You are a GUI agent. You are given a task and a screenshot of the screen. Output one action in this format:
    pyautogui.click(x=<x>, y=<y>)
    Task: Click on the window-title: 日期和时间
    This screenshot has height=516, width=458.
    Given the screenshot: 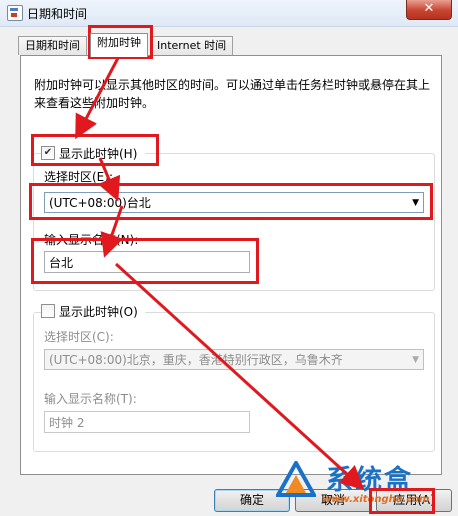 What is the action you would take?
    pyautogui.click(x=57, y=14)
    